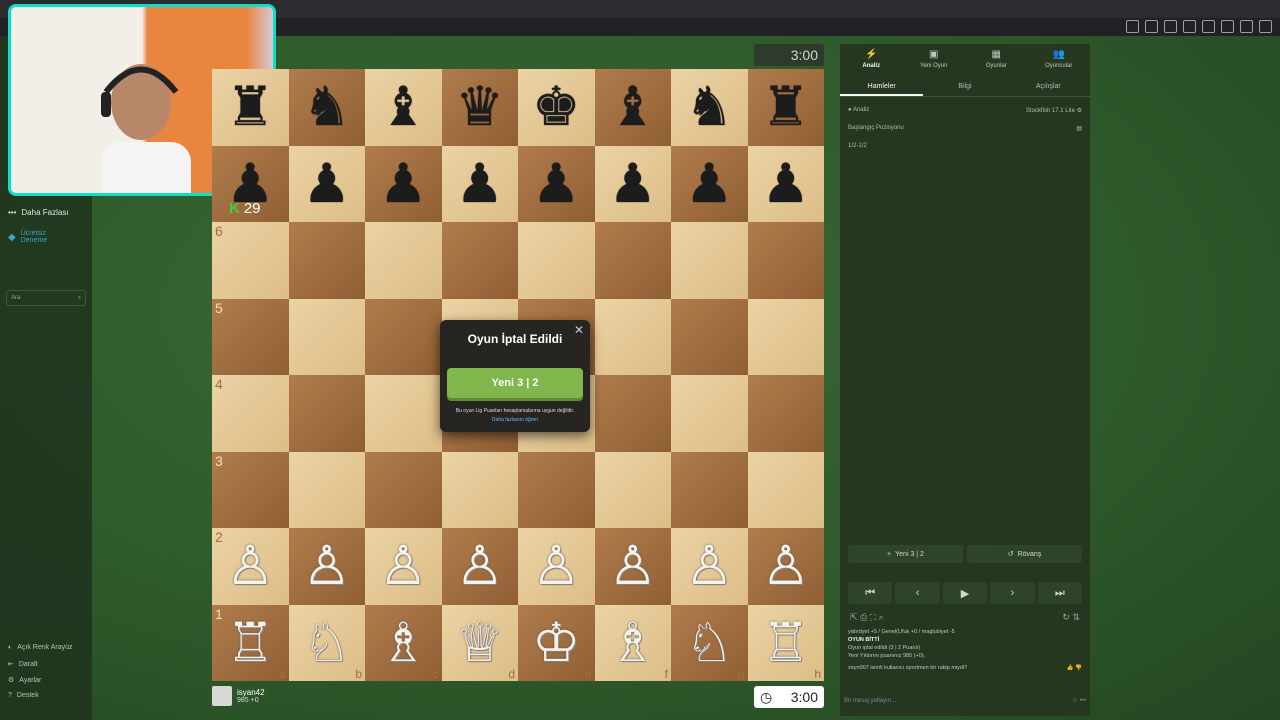 This screenshot has height=720, width=1280. Describe the element at coordinates (882, 87) in the screenshot. I see `subtab-moves: Hamleler` at that location.